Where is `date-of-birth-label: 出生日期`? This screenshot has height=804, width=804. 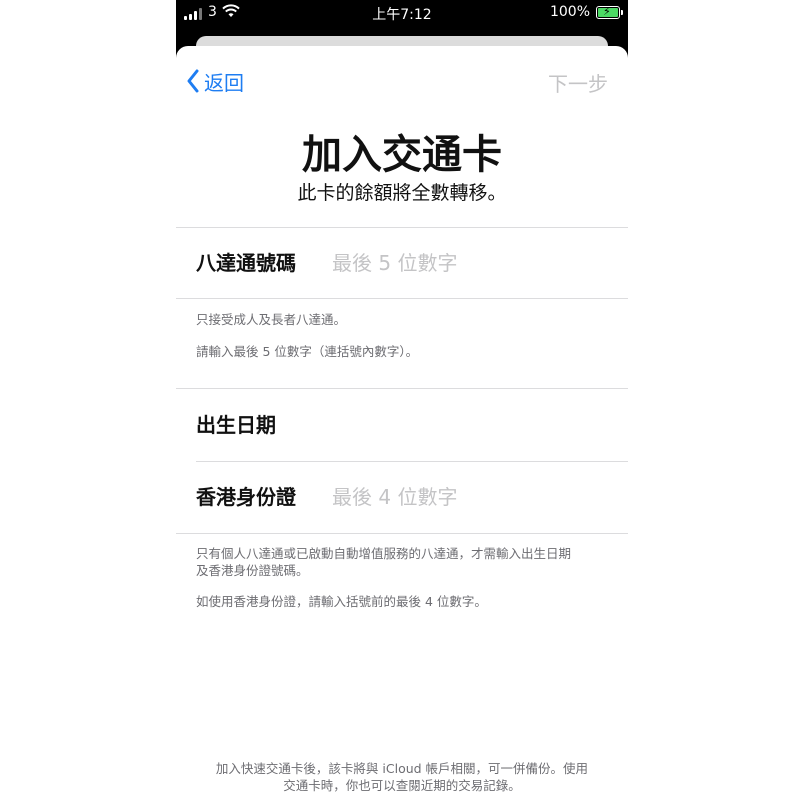 date-of-birth-label: 出生日期 is located at coordinates (236, 425).